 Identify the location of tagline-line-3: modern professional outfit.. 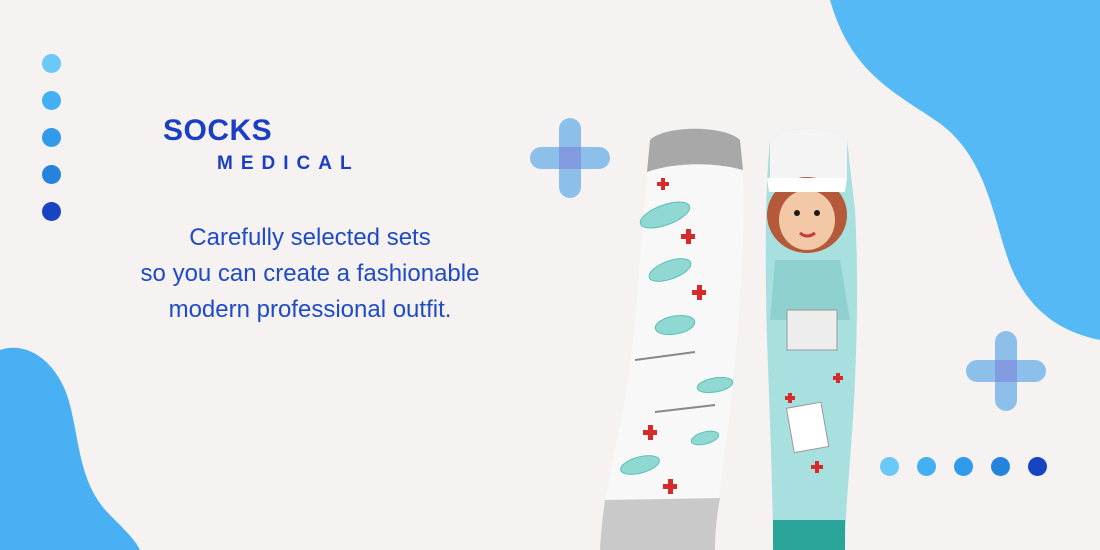
(310, 309).